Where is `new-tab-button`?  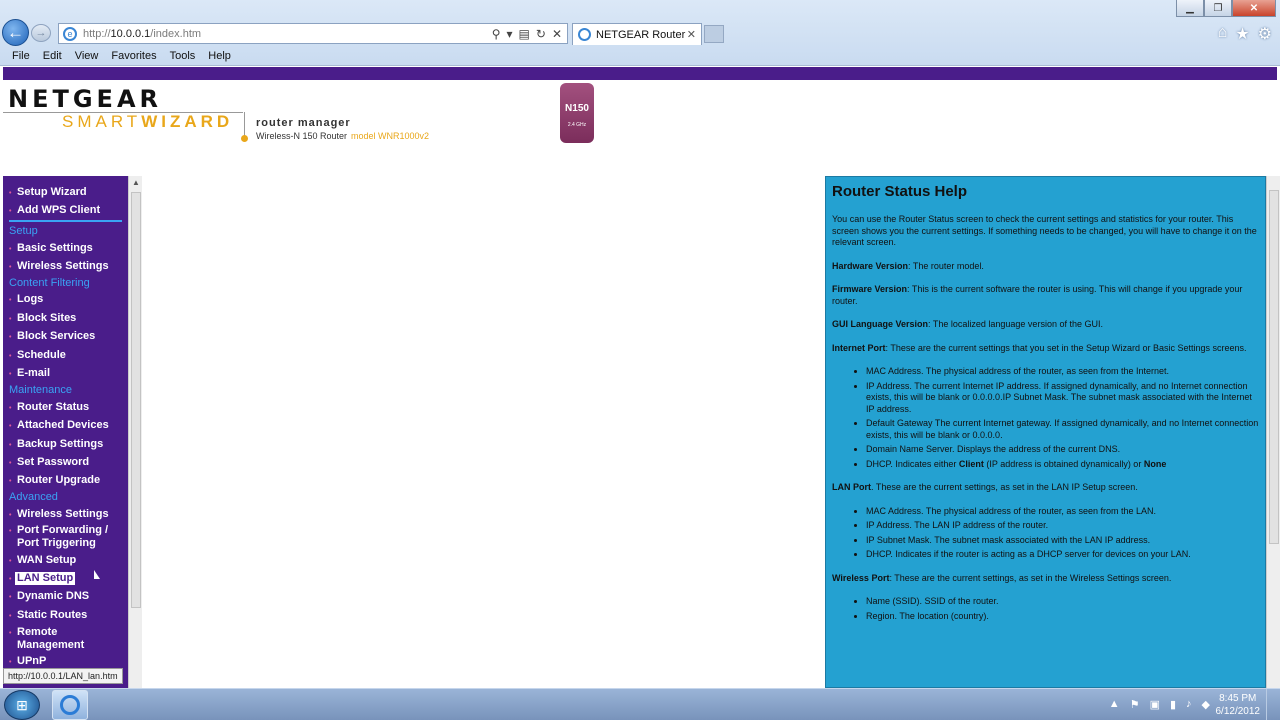
new-tab-button is located at coordinates (714, 34).